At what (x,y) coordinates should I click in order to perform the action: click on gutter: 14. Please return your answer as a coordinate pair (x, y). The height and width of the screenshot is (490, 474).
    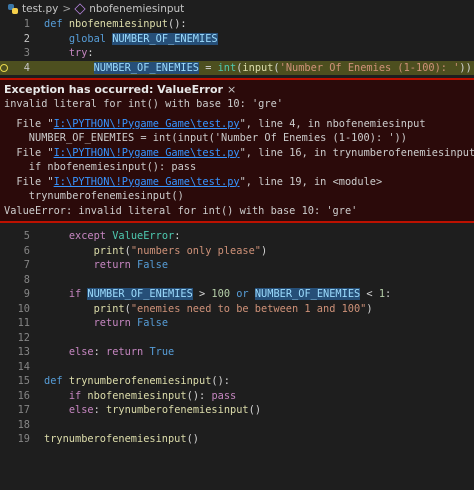
    Looking at the image, I should click on (22, 367).